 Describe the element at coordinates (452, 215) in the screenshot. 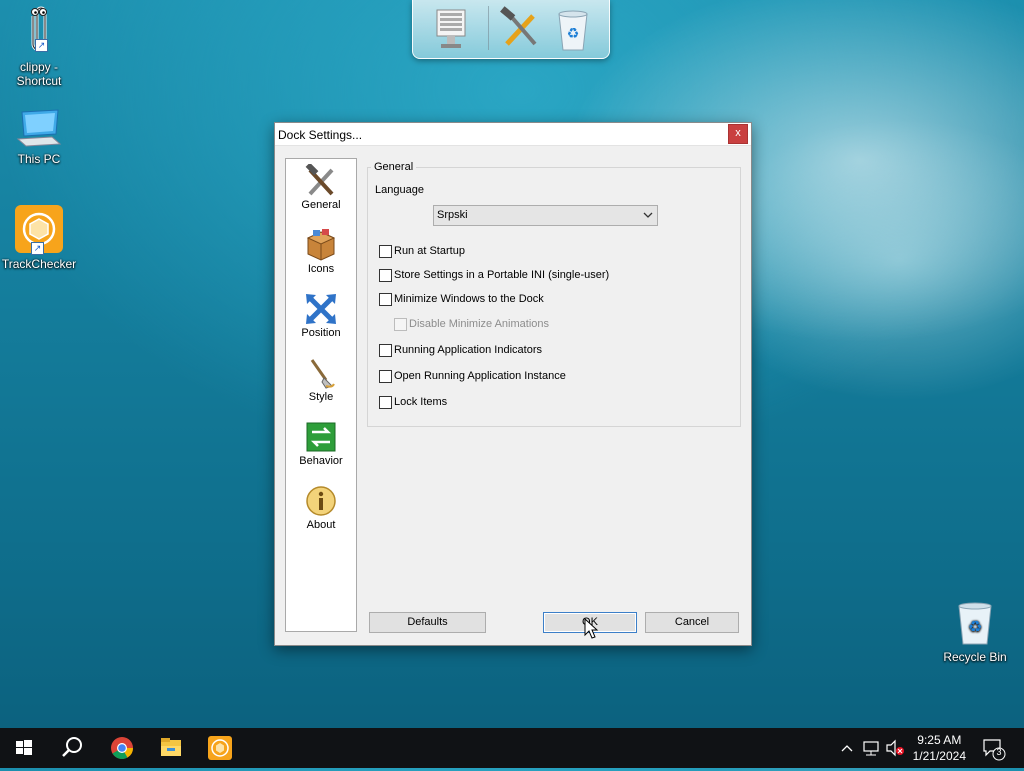

I see `language-select-value: Srpski` at that location.